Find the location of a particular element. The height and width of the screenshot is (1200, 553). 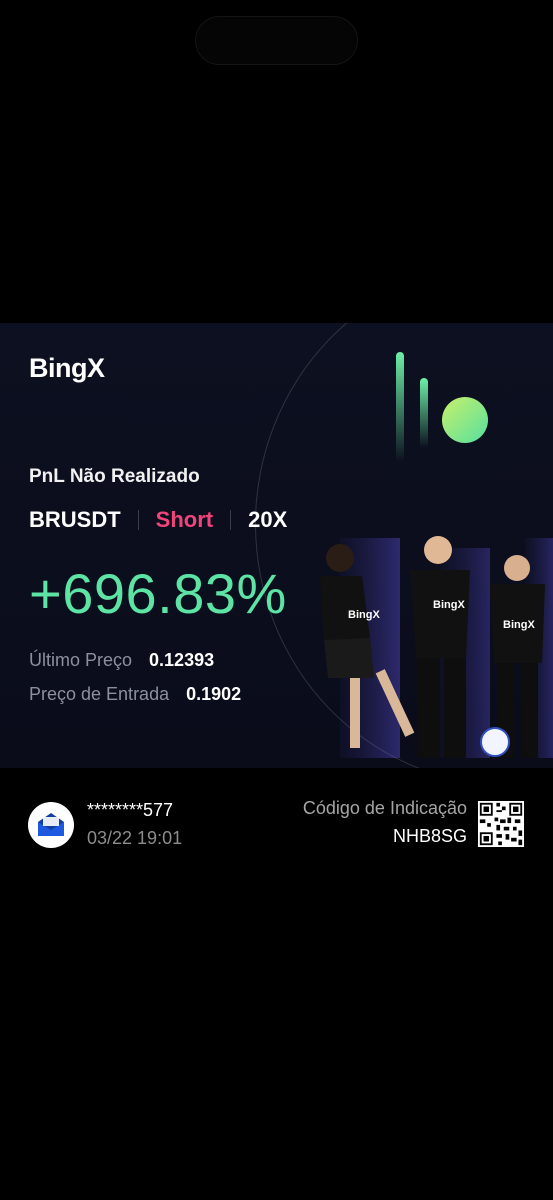

bingx-logo: BingX is located at coordinates (67, 368).